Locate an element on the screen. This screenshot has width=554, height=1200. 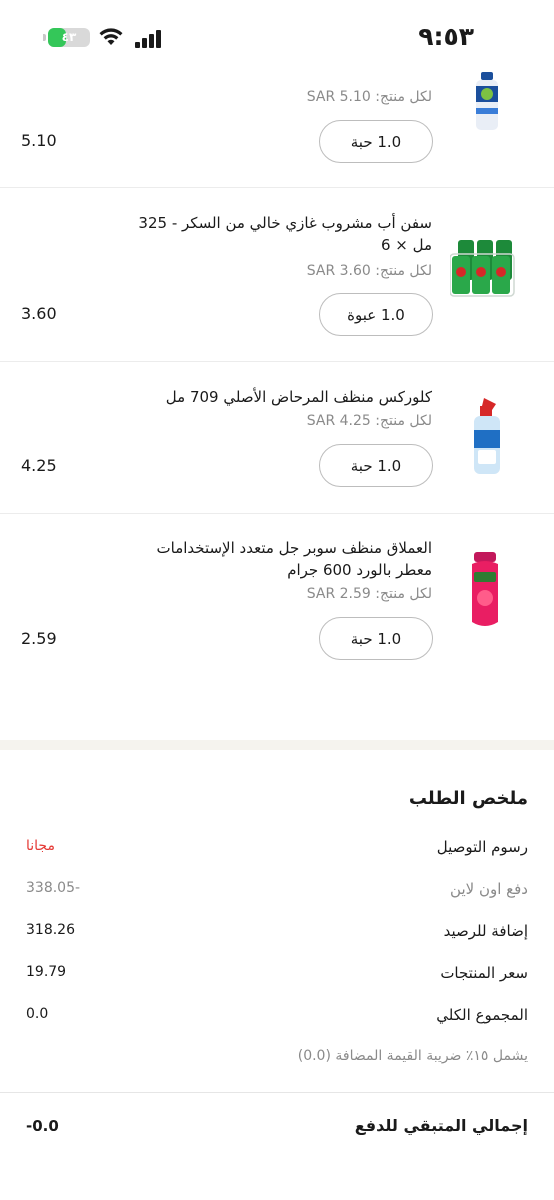
add-to-balance-row: إضافة للرصيد 318.26 is located at coordinates (277, 933).